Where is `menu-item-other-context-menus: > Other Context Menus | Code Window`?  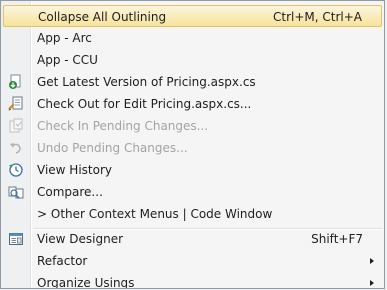
menu-item-other-context-menus: > Other Context Menus | Code Window is located at coordinates (192, 214).